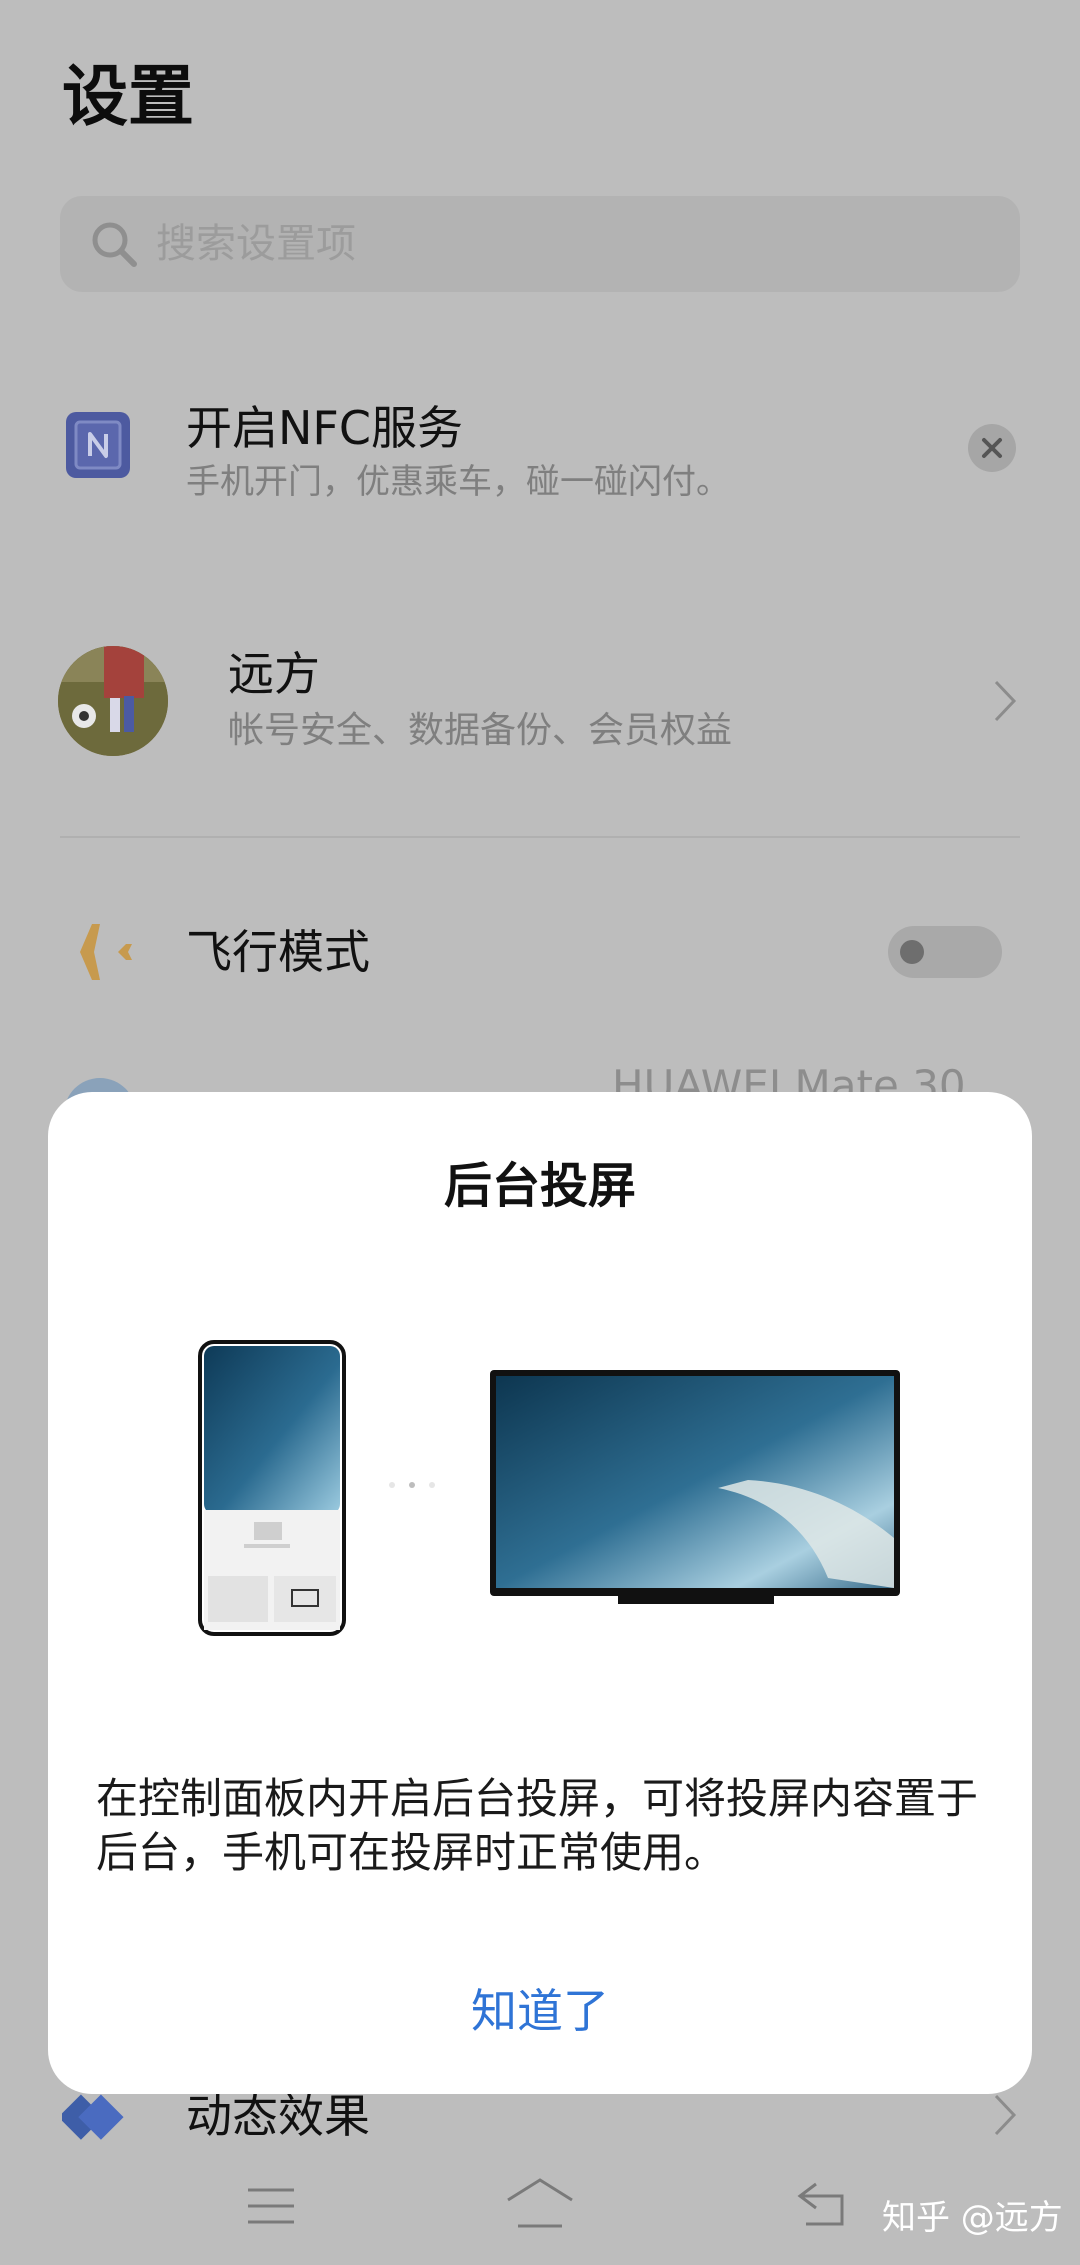  Describe the element at coordinates (274, 674) in the screenshot. I see `account-name: 远方` at that location.